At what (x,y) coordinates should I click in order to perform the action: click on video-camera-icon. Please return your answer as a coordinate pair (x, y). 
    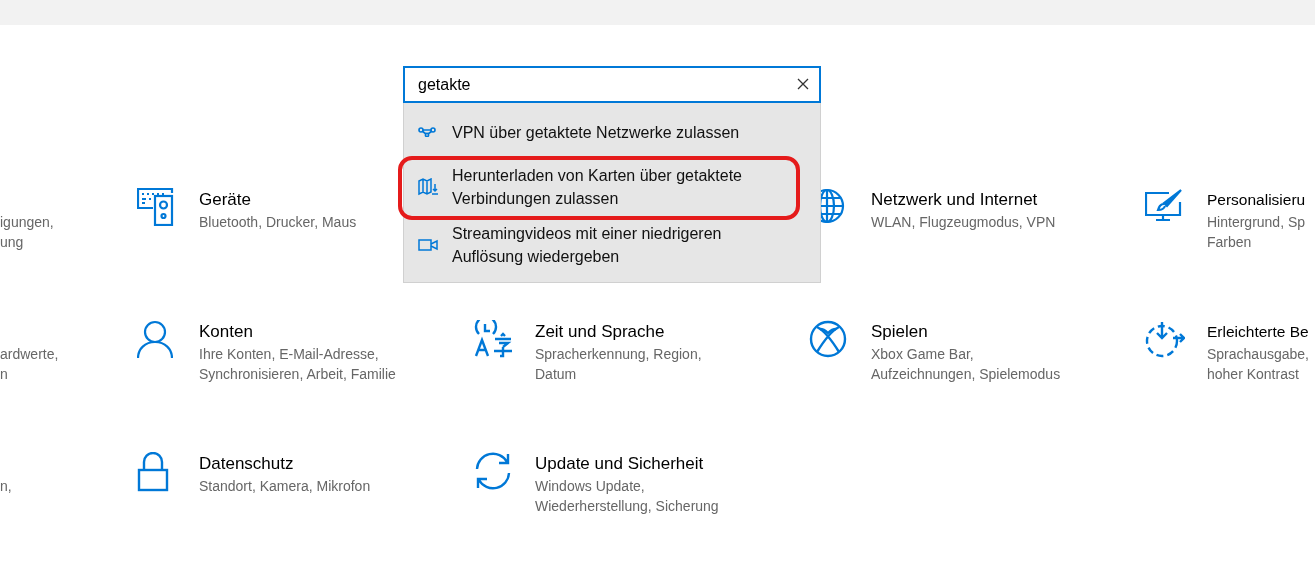
    Looking at the image, I should click on (428, 245).